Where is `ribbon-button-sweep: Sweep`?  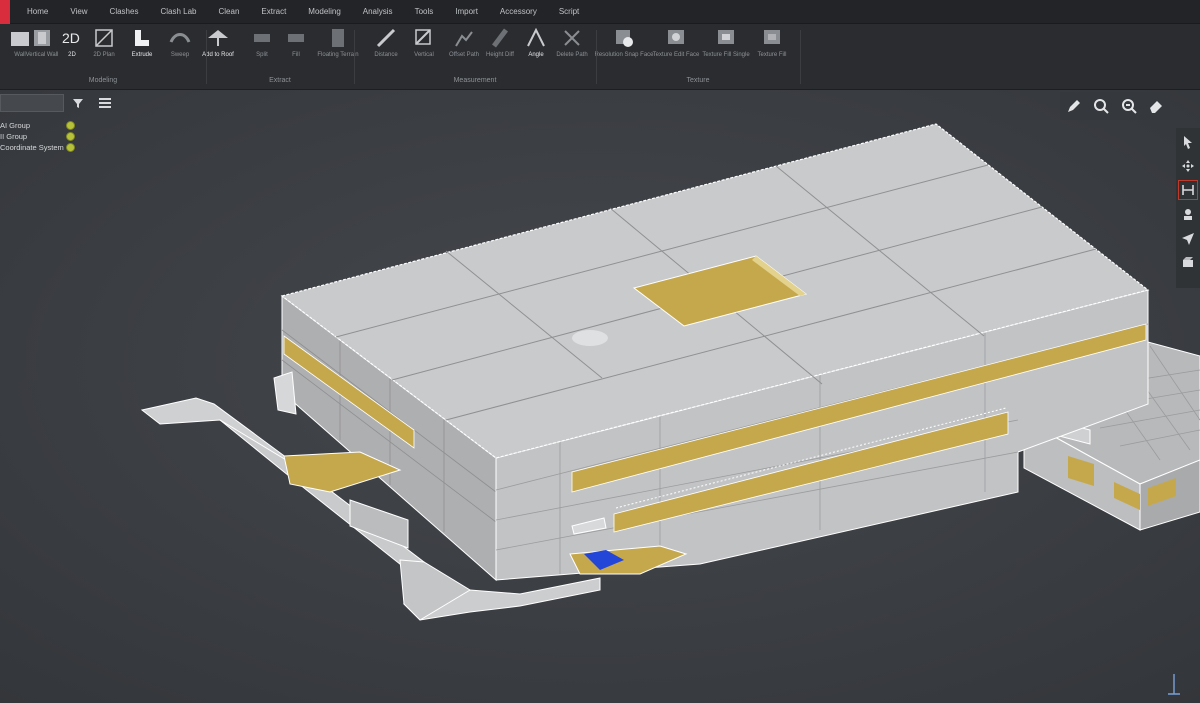 ribbon-button-sweep: Sweep is located at coordinates (180, 50).